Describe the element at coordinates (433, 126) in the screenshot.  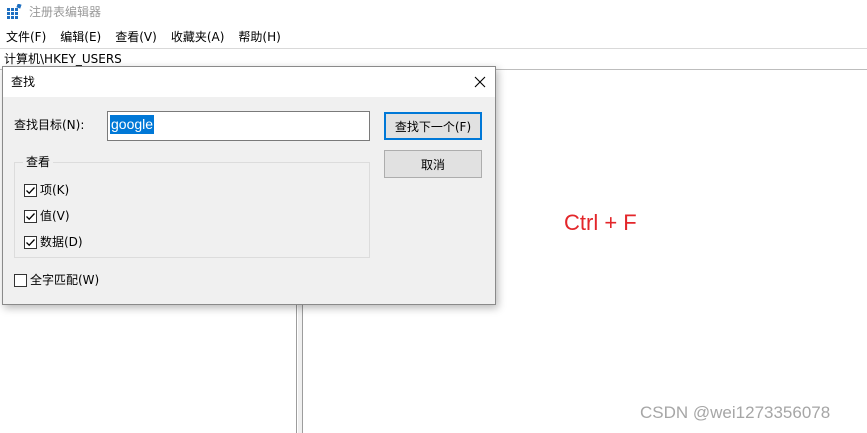
I see `find-next-button: 查找下一个(F)` at that location.